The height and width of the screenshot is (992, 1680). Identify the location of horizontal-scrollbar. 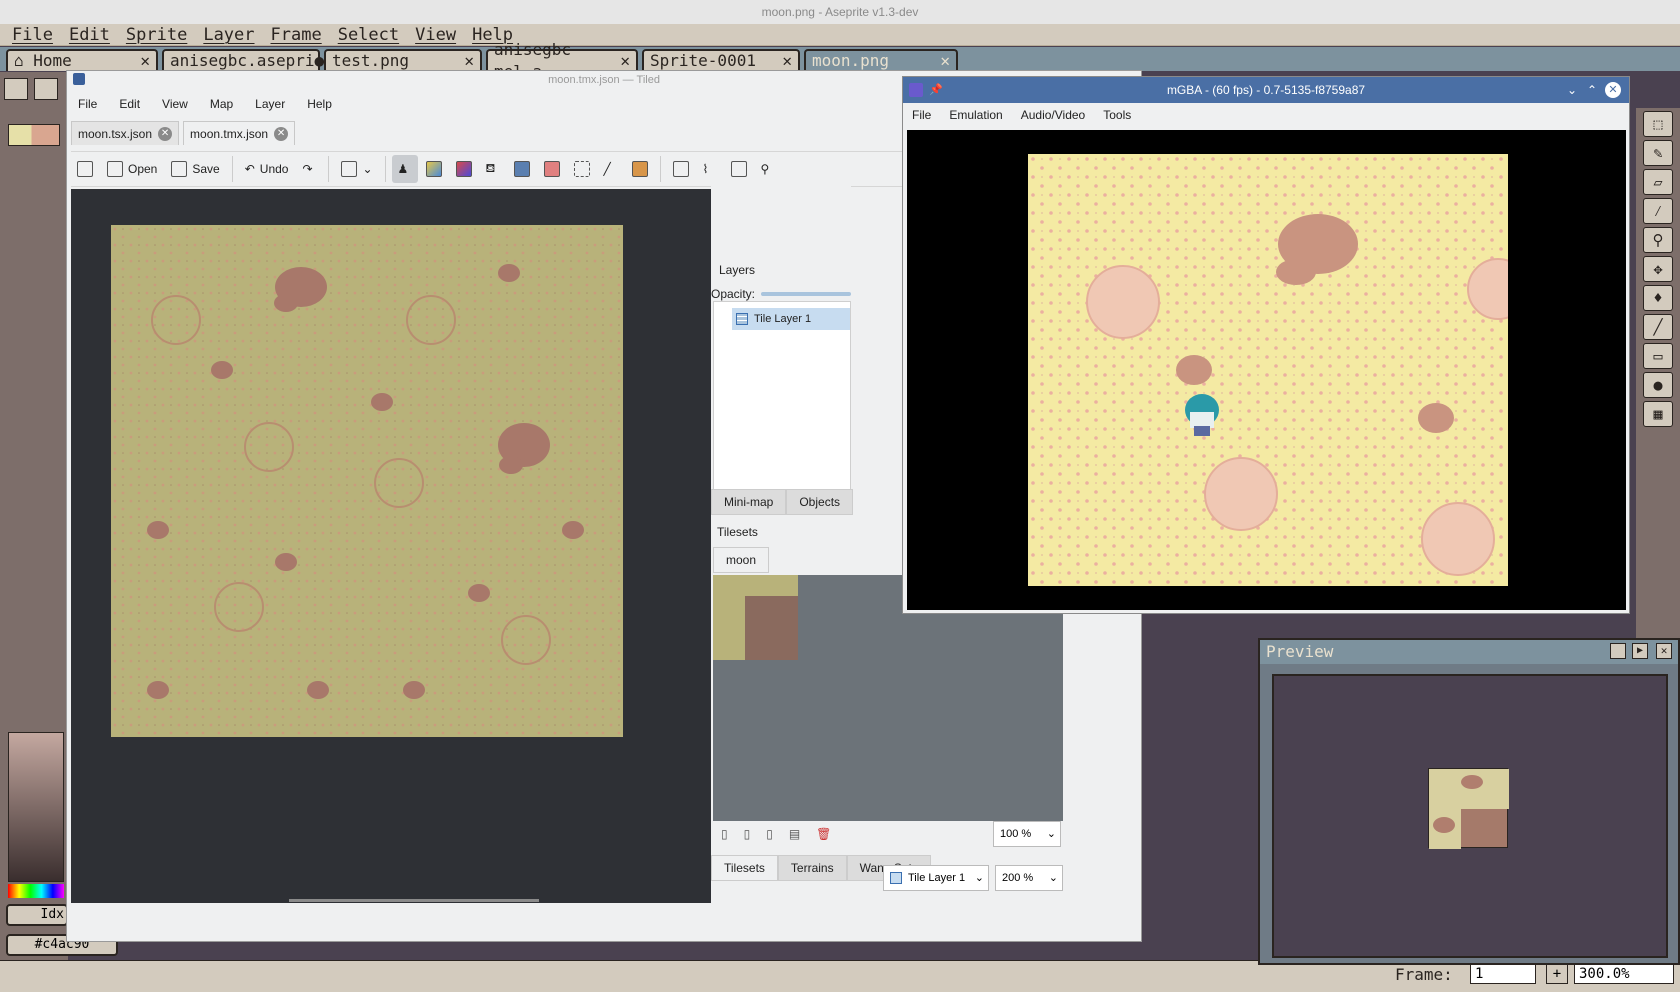
(414, 900).